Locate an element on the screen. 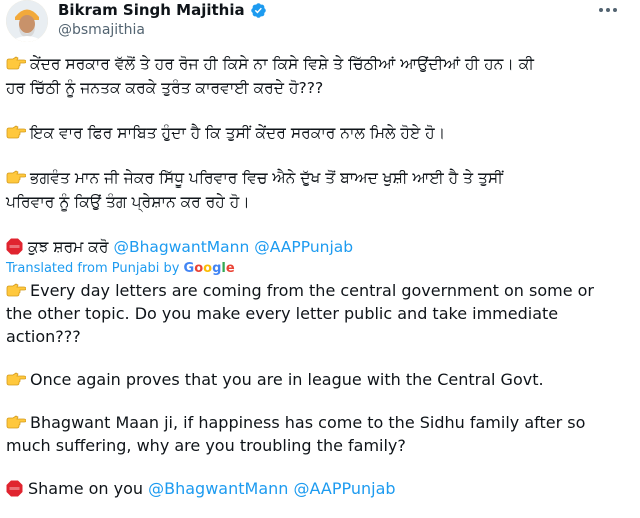 This screenshot has height=518, width=640. original-p3-line2: ਪਰਿਵਾਰ ਨੂੰ ਕਿਉਂ ਤੰਗ ਪ੍ਰੇਸ਼ਾਨ ਕਰ ਰਹੇ ਹੋ। is located at coordinates (128, 202).